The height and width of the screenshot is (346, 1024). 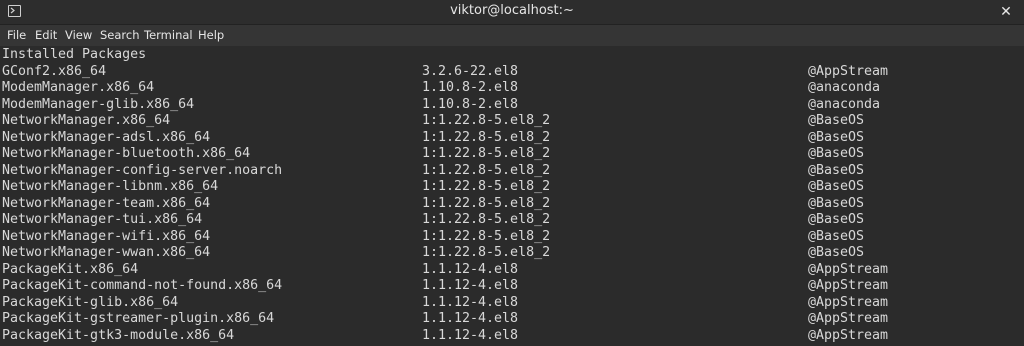 I want to click on package-name: NetworkManager-wifi.x86_64, so click(x=106, y=236).